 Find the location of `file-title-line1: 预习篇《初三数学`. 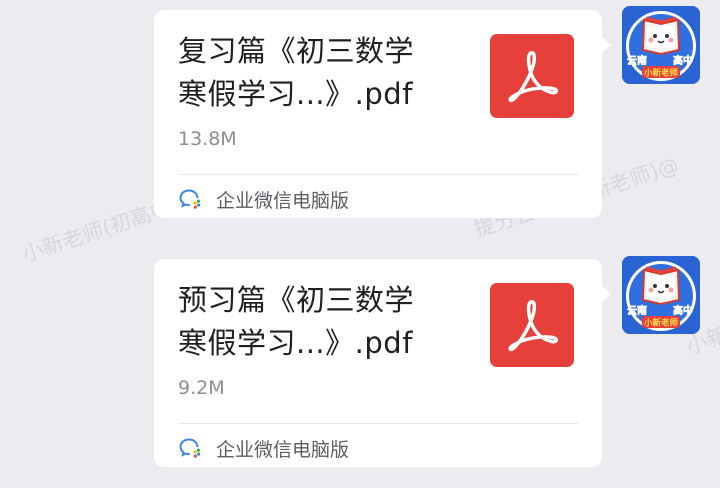

file-title-line1: 预习篇《初三数学 is located at coordinates (296, 300).